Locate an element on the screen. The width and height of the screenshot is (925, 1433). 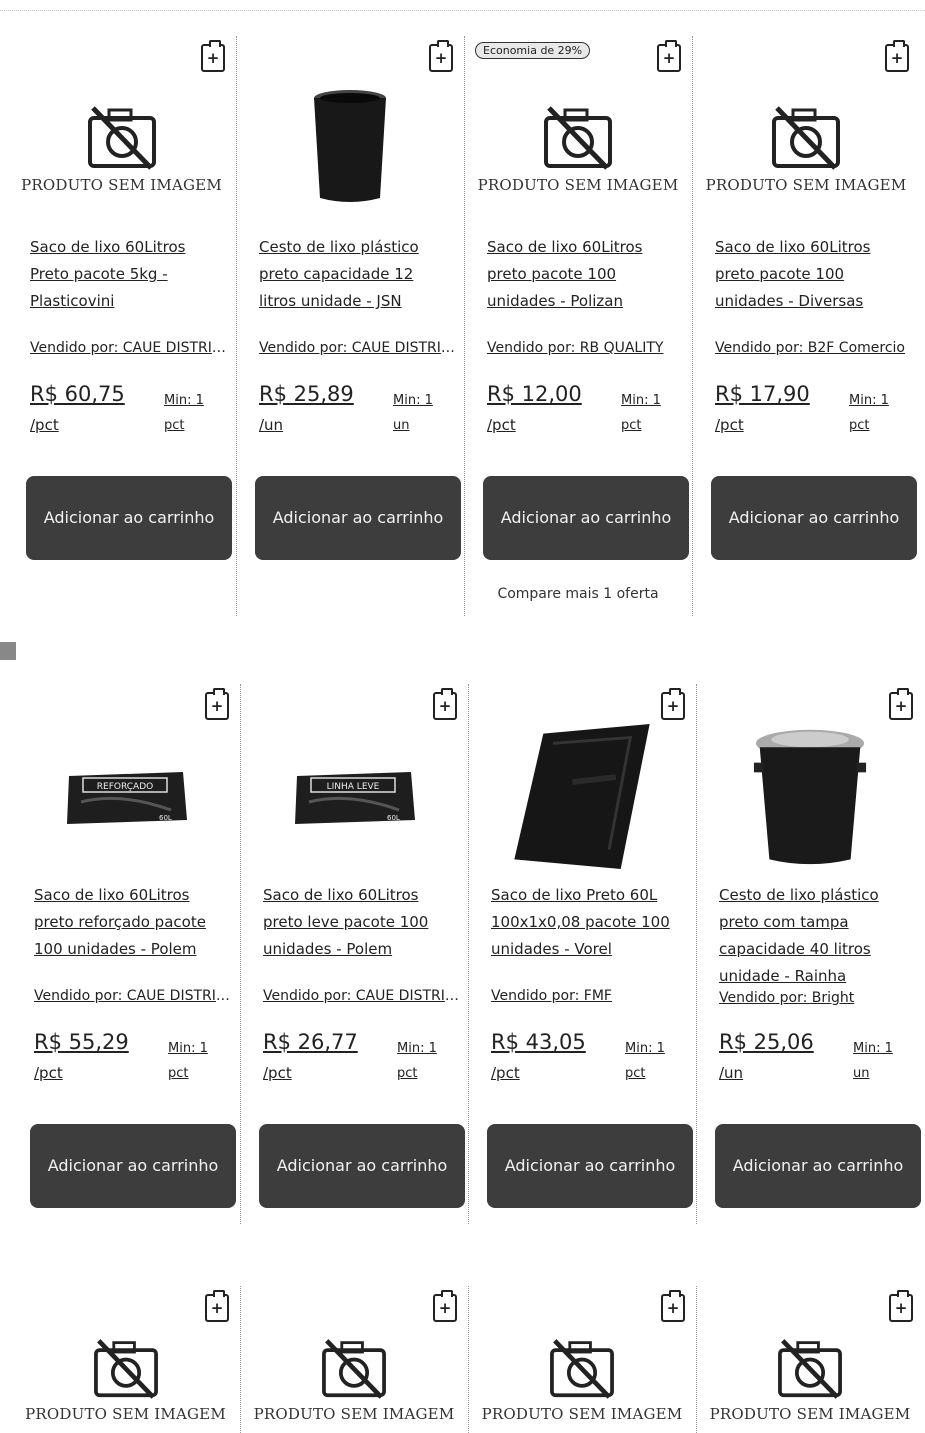
savings-badge: Economia de 29% is located at coordinates (533, 50).